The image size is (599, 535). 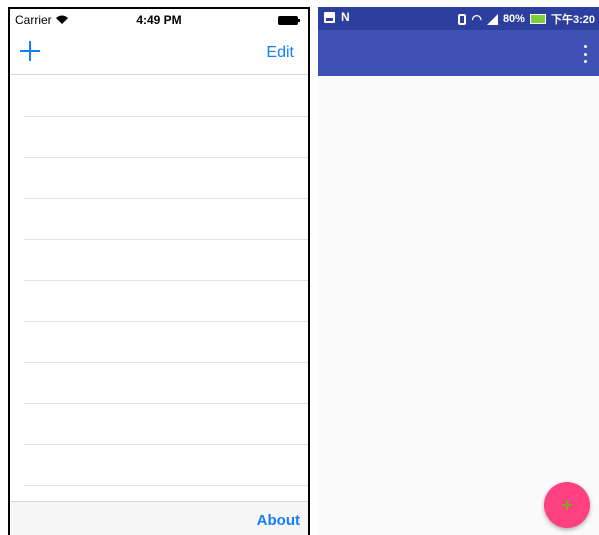 I want to click on battery-percent: 80%, so click(x=513, y=19).